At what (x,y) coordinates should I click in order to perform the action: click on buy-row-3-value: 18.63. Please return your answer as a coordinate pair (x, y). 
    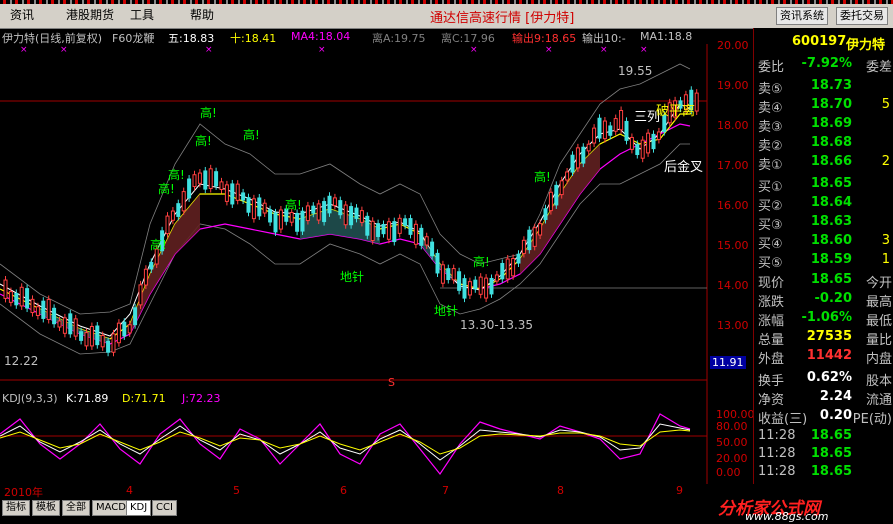
    Looking at the image, I should click on (831, 221).